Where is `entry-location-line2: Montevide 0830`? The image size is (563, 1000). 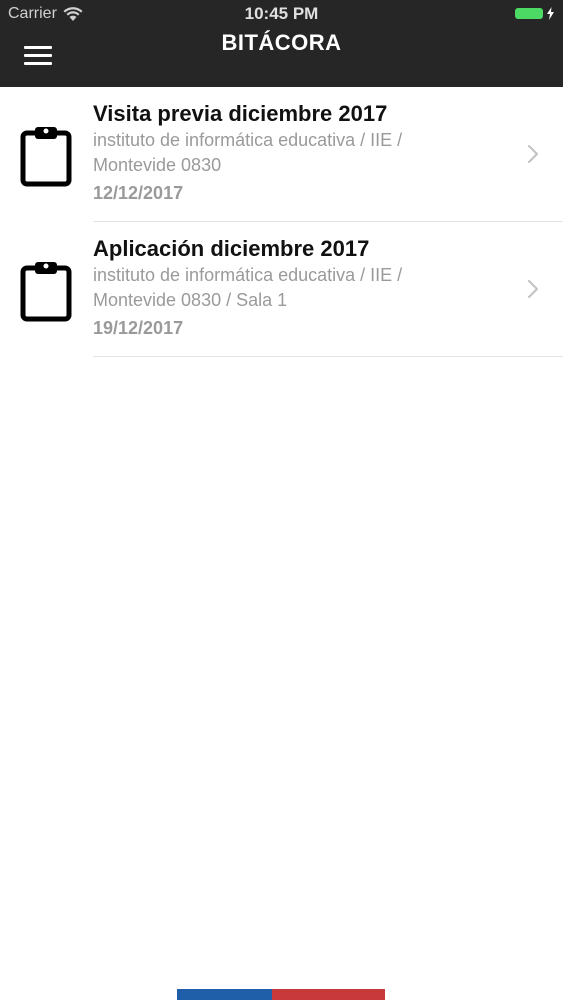
entry-location-line2: Montevide 0830 is located at coordinates (157, 165).